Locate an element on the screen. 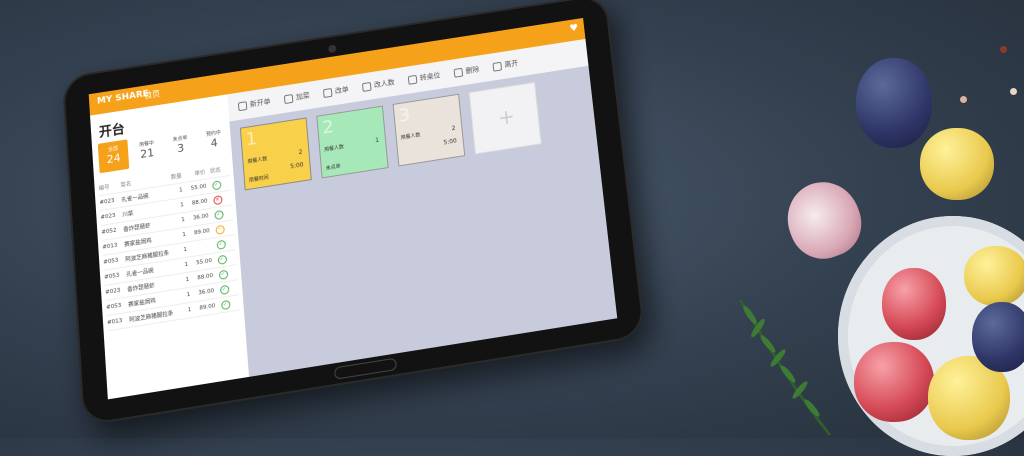 Image resolution: width=1024 pixels, height=456 pixels. edit-icon is located at coordinates (242, 105).